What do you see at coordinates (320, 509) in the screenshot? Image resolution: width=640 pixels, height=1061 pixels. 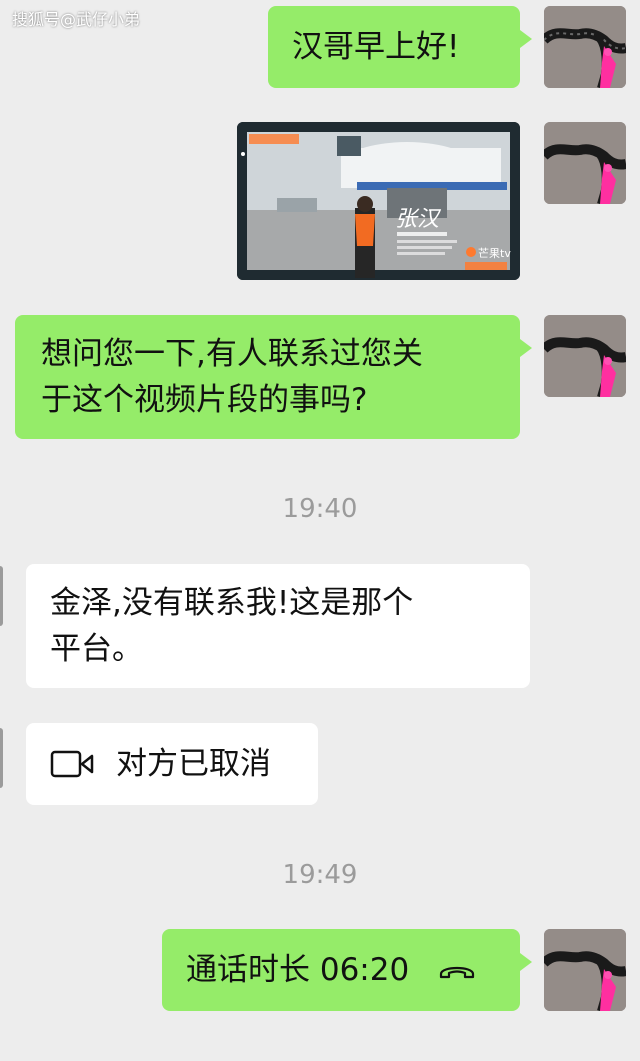 I see `message-timestamp: 19:40` at bounding box center [320, 509].